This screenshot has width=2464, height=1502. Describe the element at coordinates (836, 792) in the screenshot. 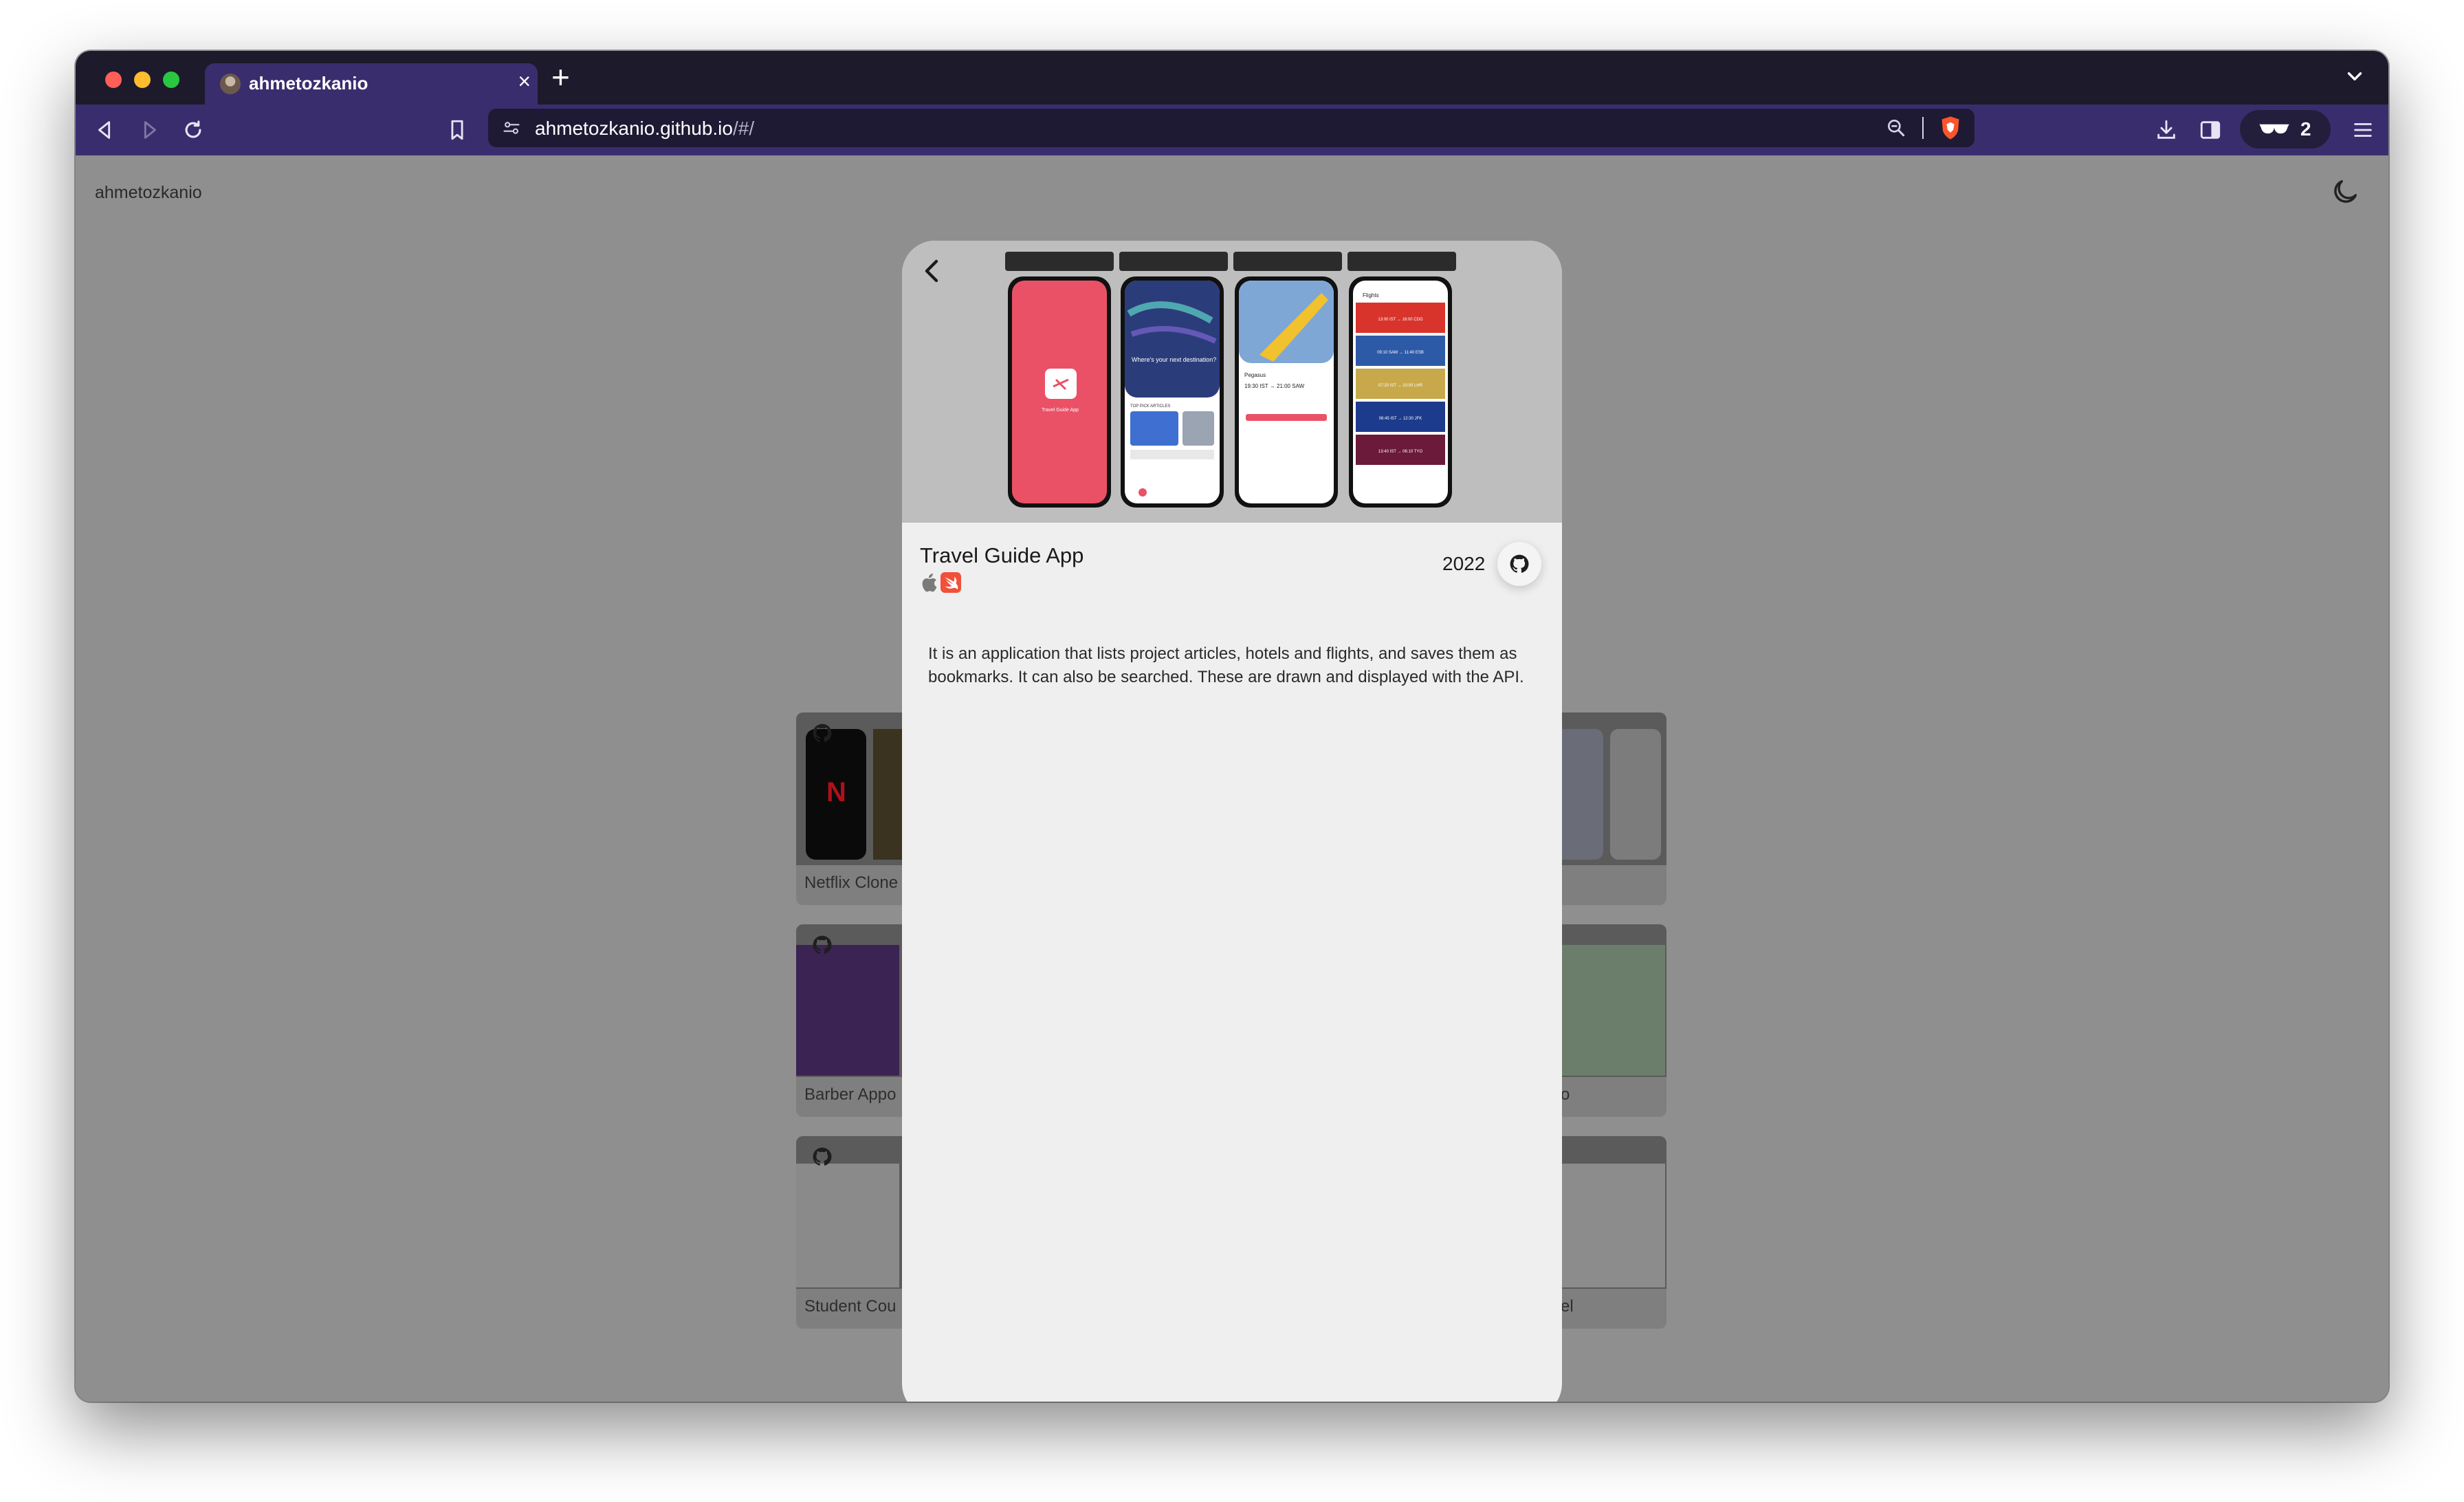

I see `netflix-logo: N` at that location.